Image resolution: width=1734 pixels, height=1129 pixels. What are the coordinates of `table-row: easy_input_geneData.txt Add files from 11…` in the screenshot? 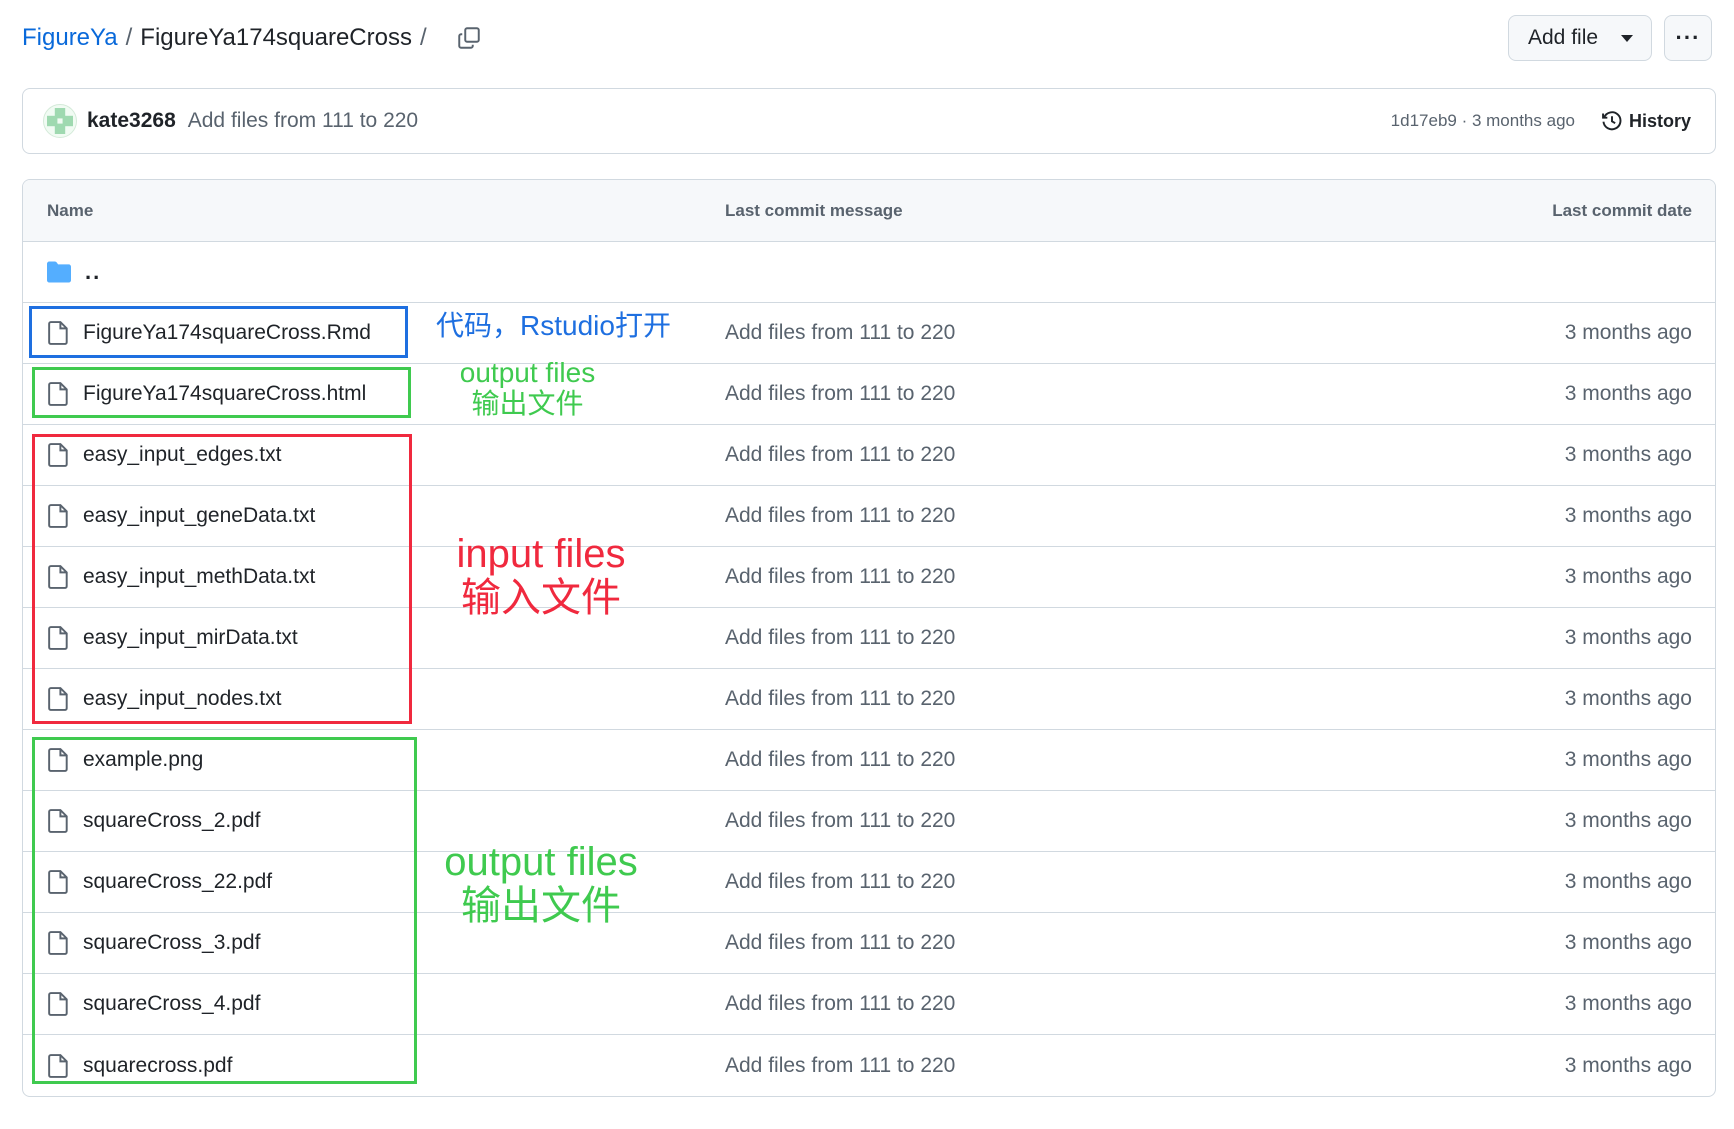 It's located at (869, 516).